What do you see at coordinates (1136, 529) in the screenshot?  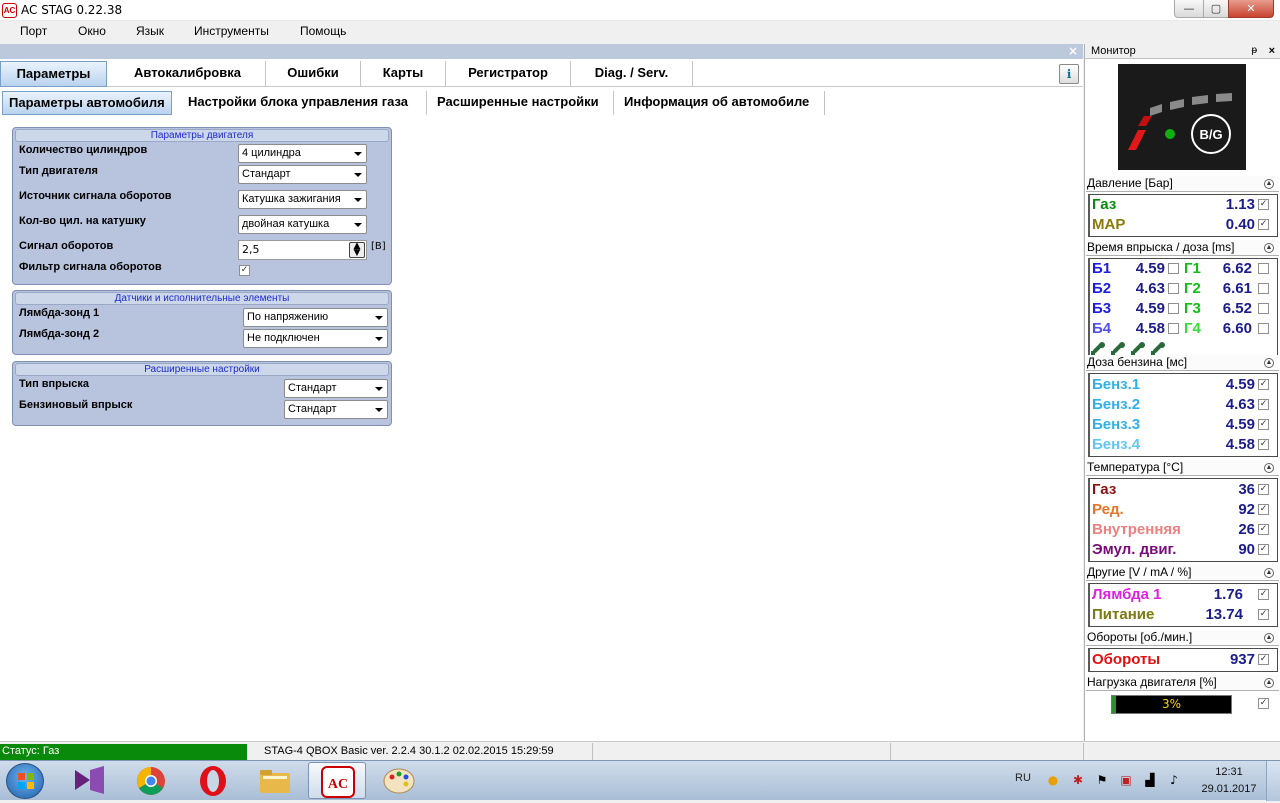 I see `temp-internal-label: Внутренняя` at bounding box center [1136, 529].